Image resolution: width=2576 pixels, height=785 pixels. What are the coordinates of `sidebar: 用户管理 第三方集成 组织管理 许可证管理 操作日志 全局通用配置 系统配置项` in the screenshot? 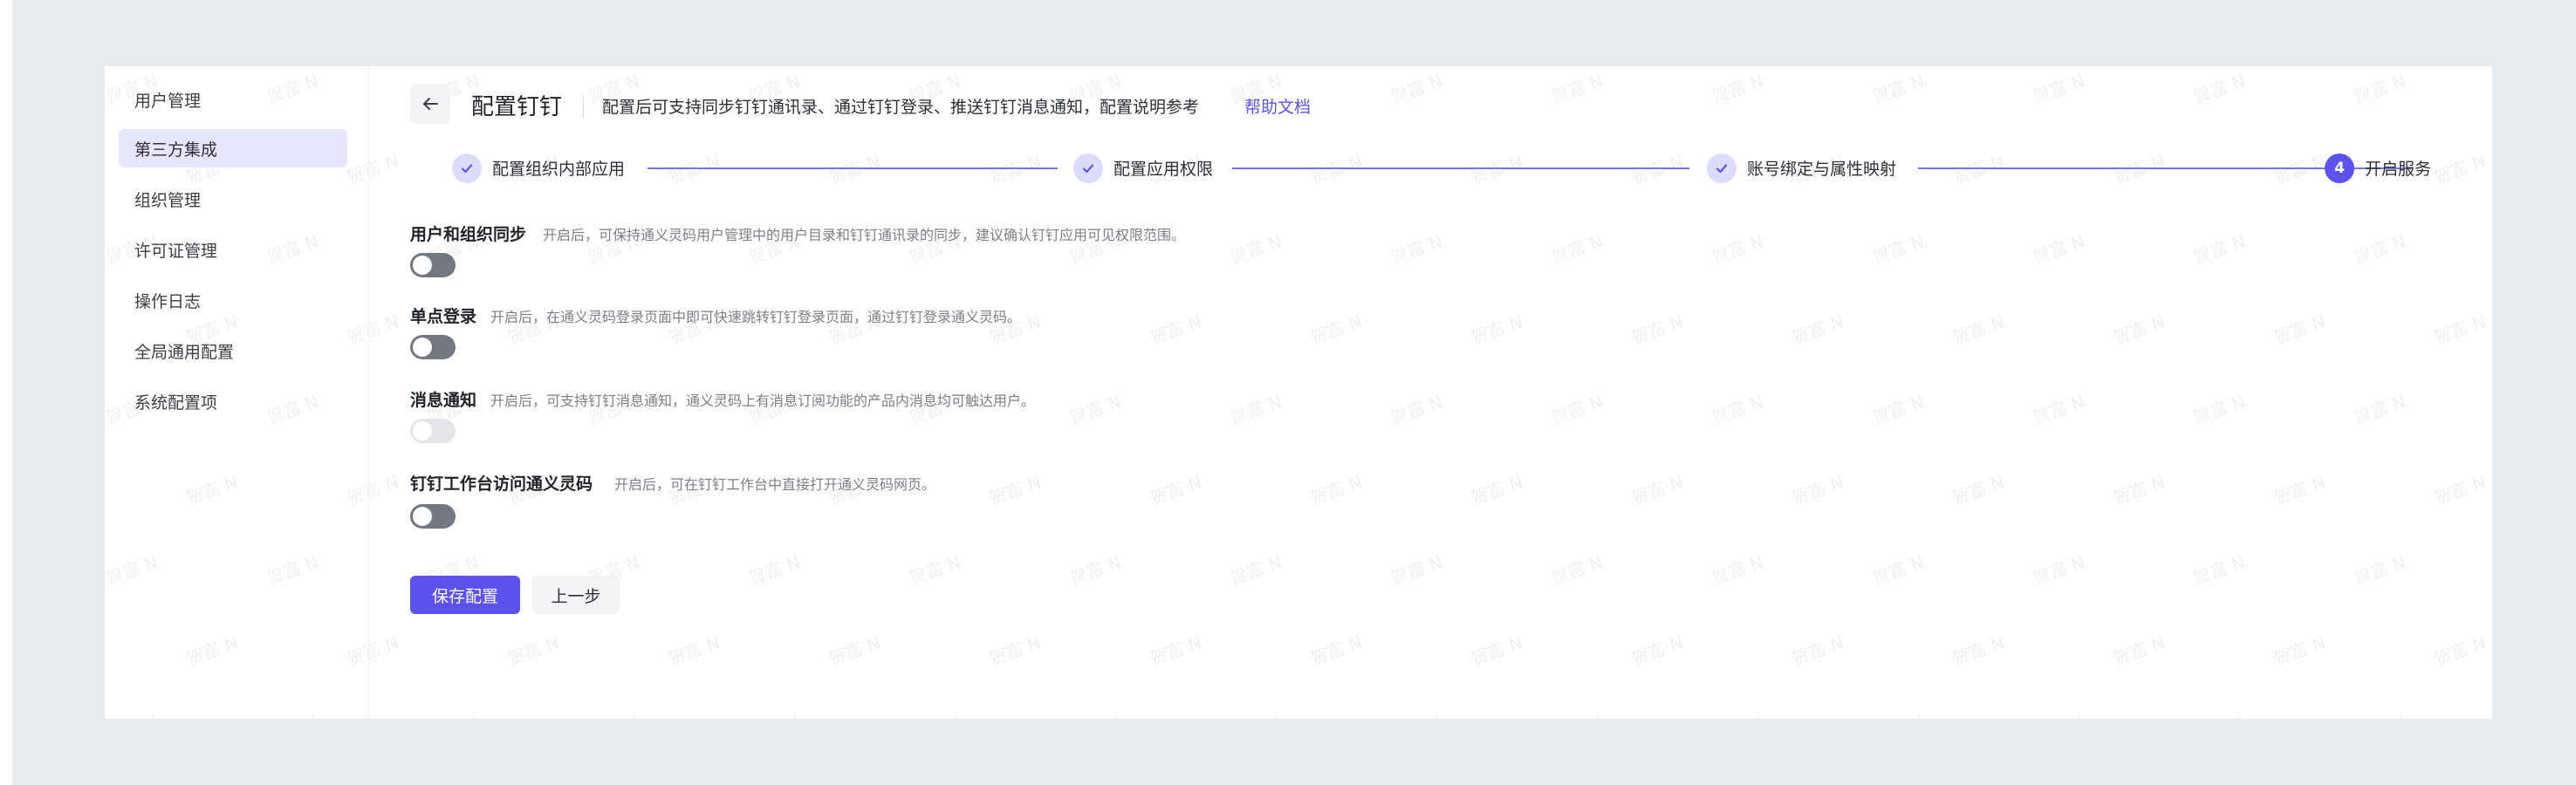 It's located at (237, 392).